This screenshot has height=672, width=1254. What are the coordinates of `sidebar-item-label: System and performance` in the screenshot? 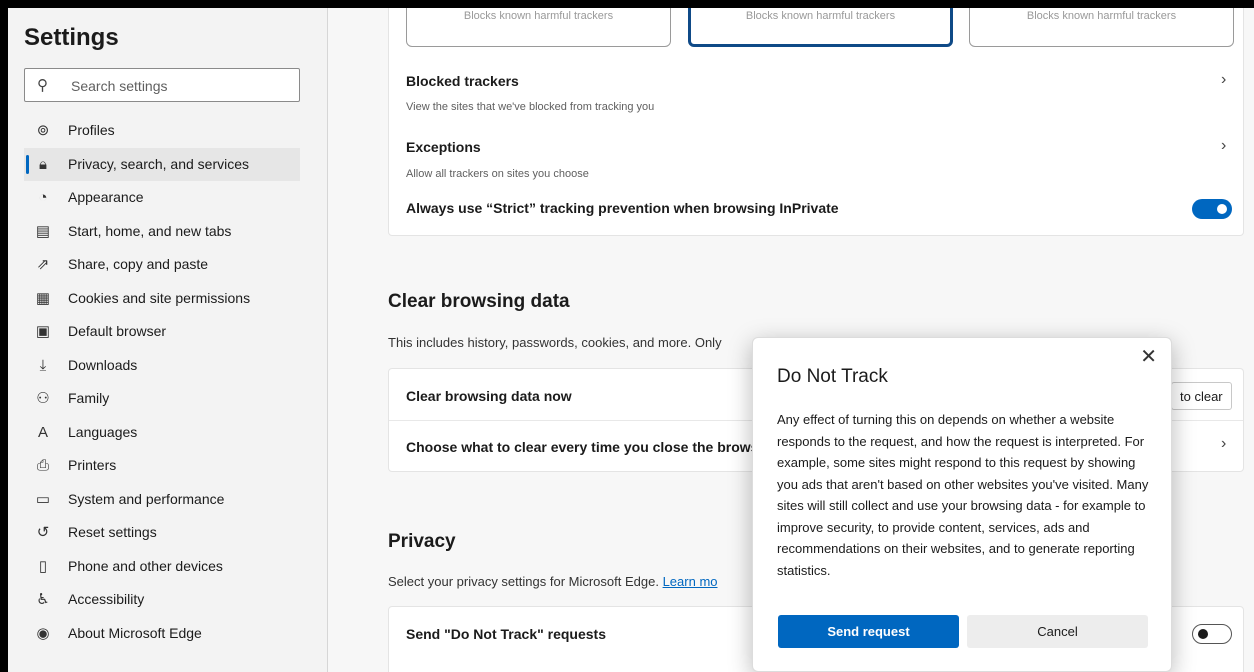 It's located at (146, 498).